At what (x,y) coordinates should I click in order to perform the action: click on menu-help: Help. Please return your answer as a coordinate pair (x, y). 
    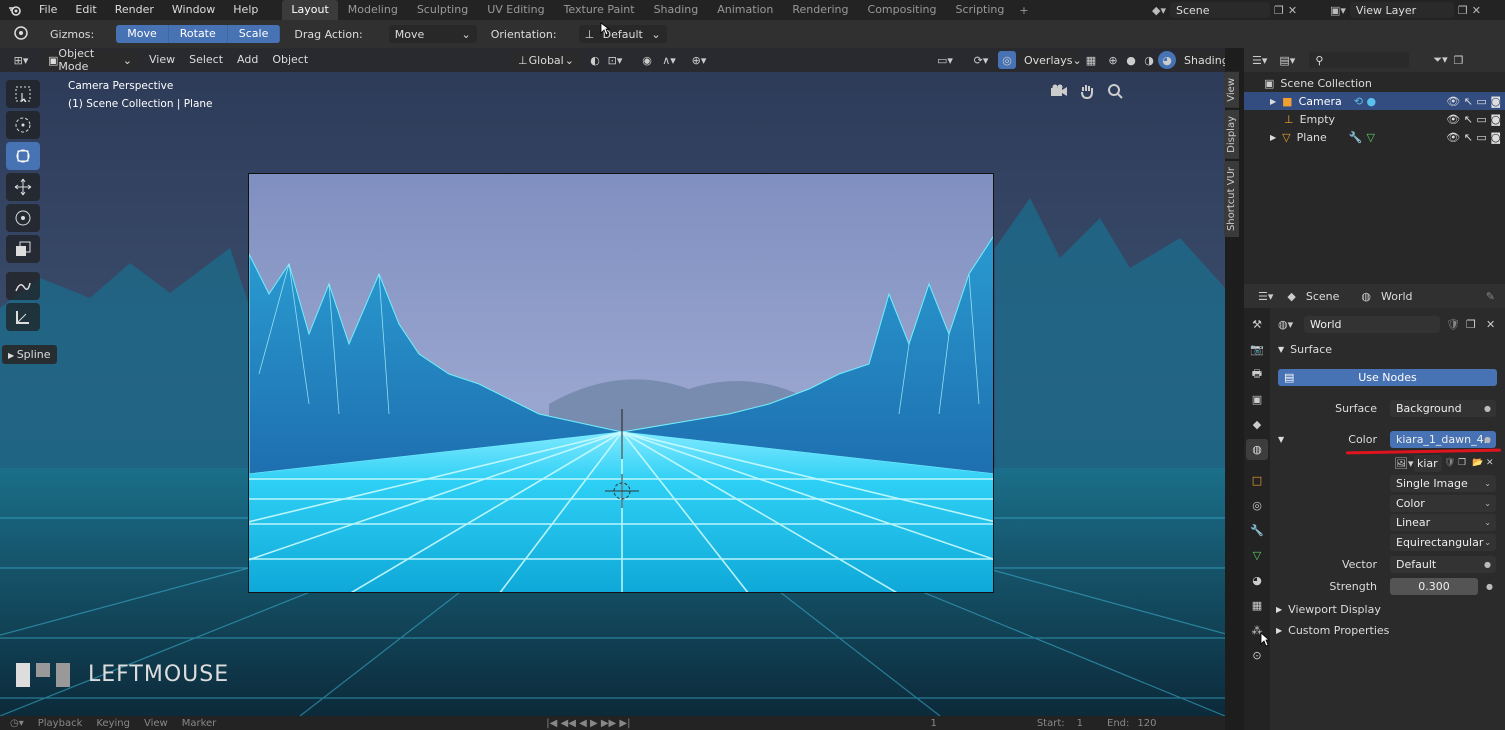
    Looking at the image, I should click on (245, 10).